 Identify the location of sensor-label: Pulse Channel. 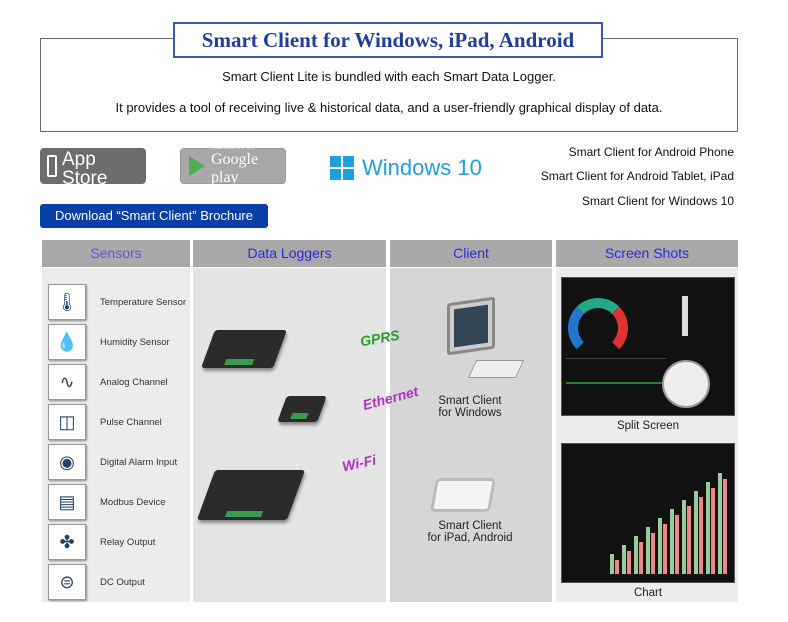
(131, 422).